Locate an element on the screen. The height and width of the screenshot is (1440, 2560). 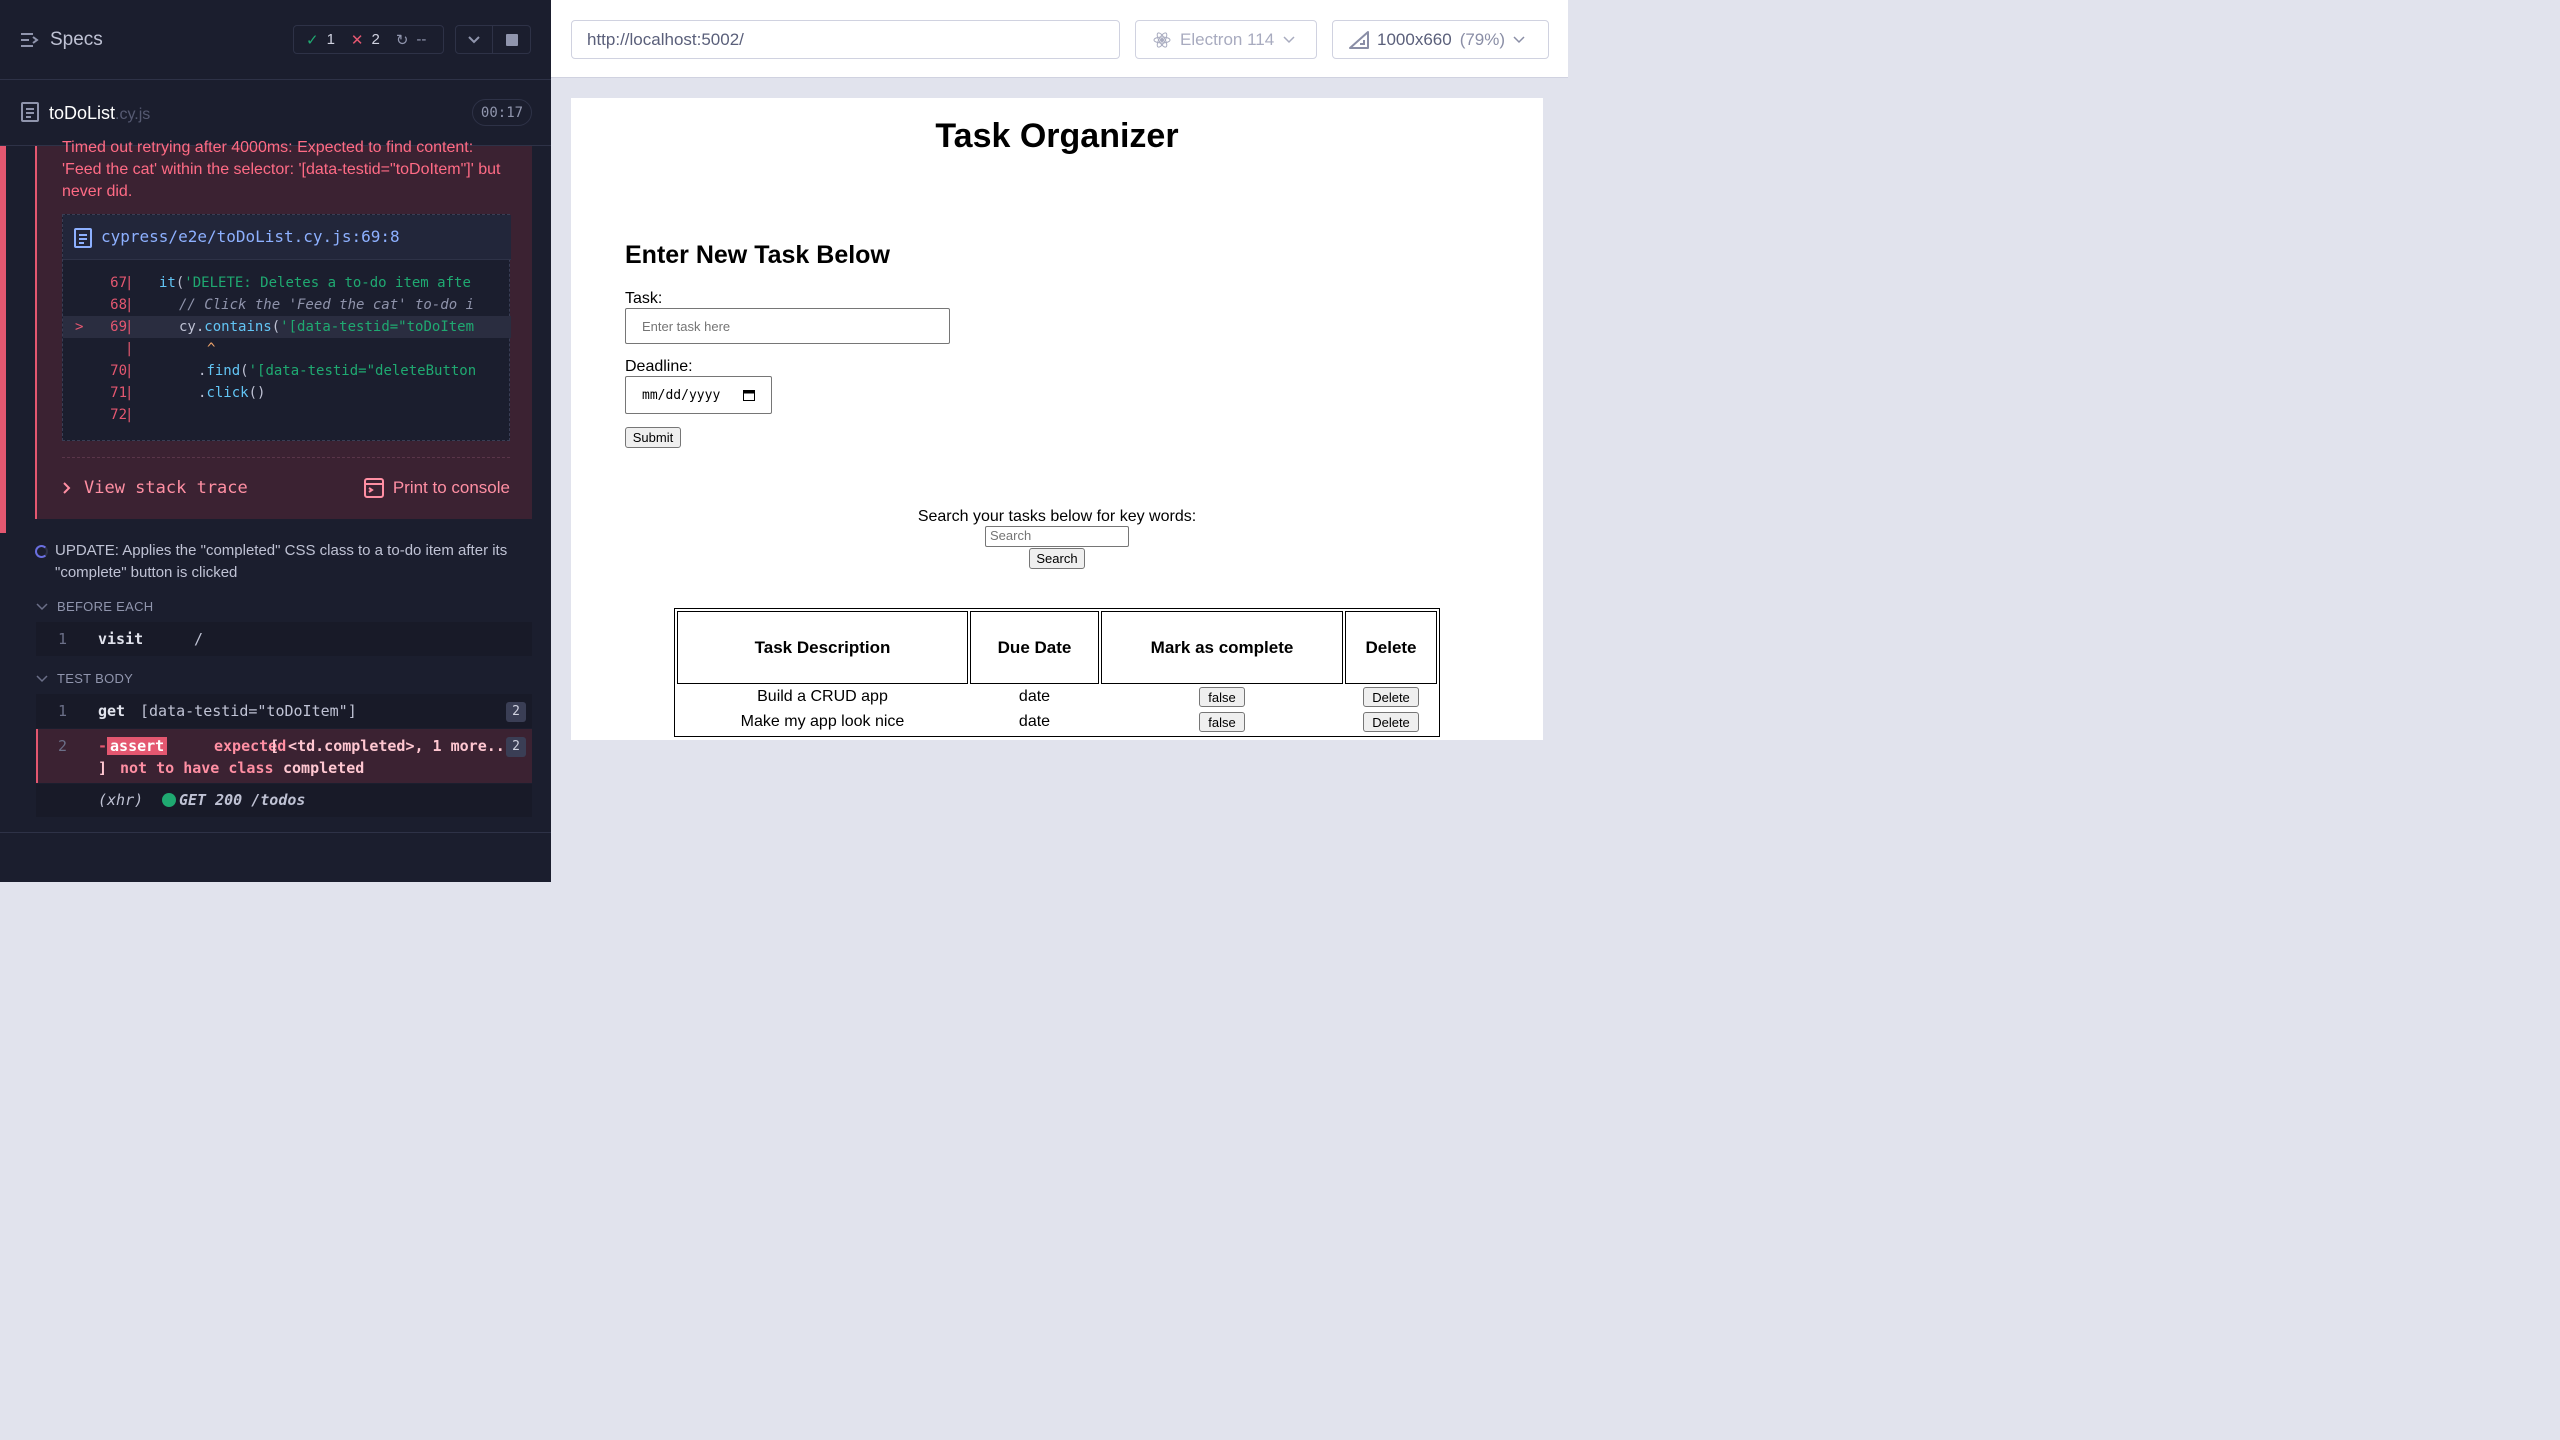
row-1-delete-cell: Delete is located at coordinates (1391, 697).